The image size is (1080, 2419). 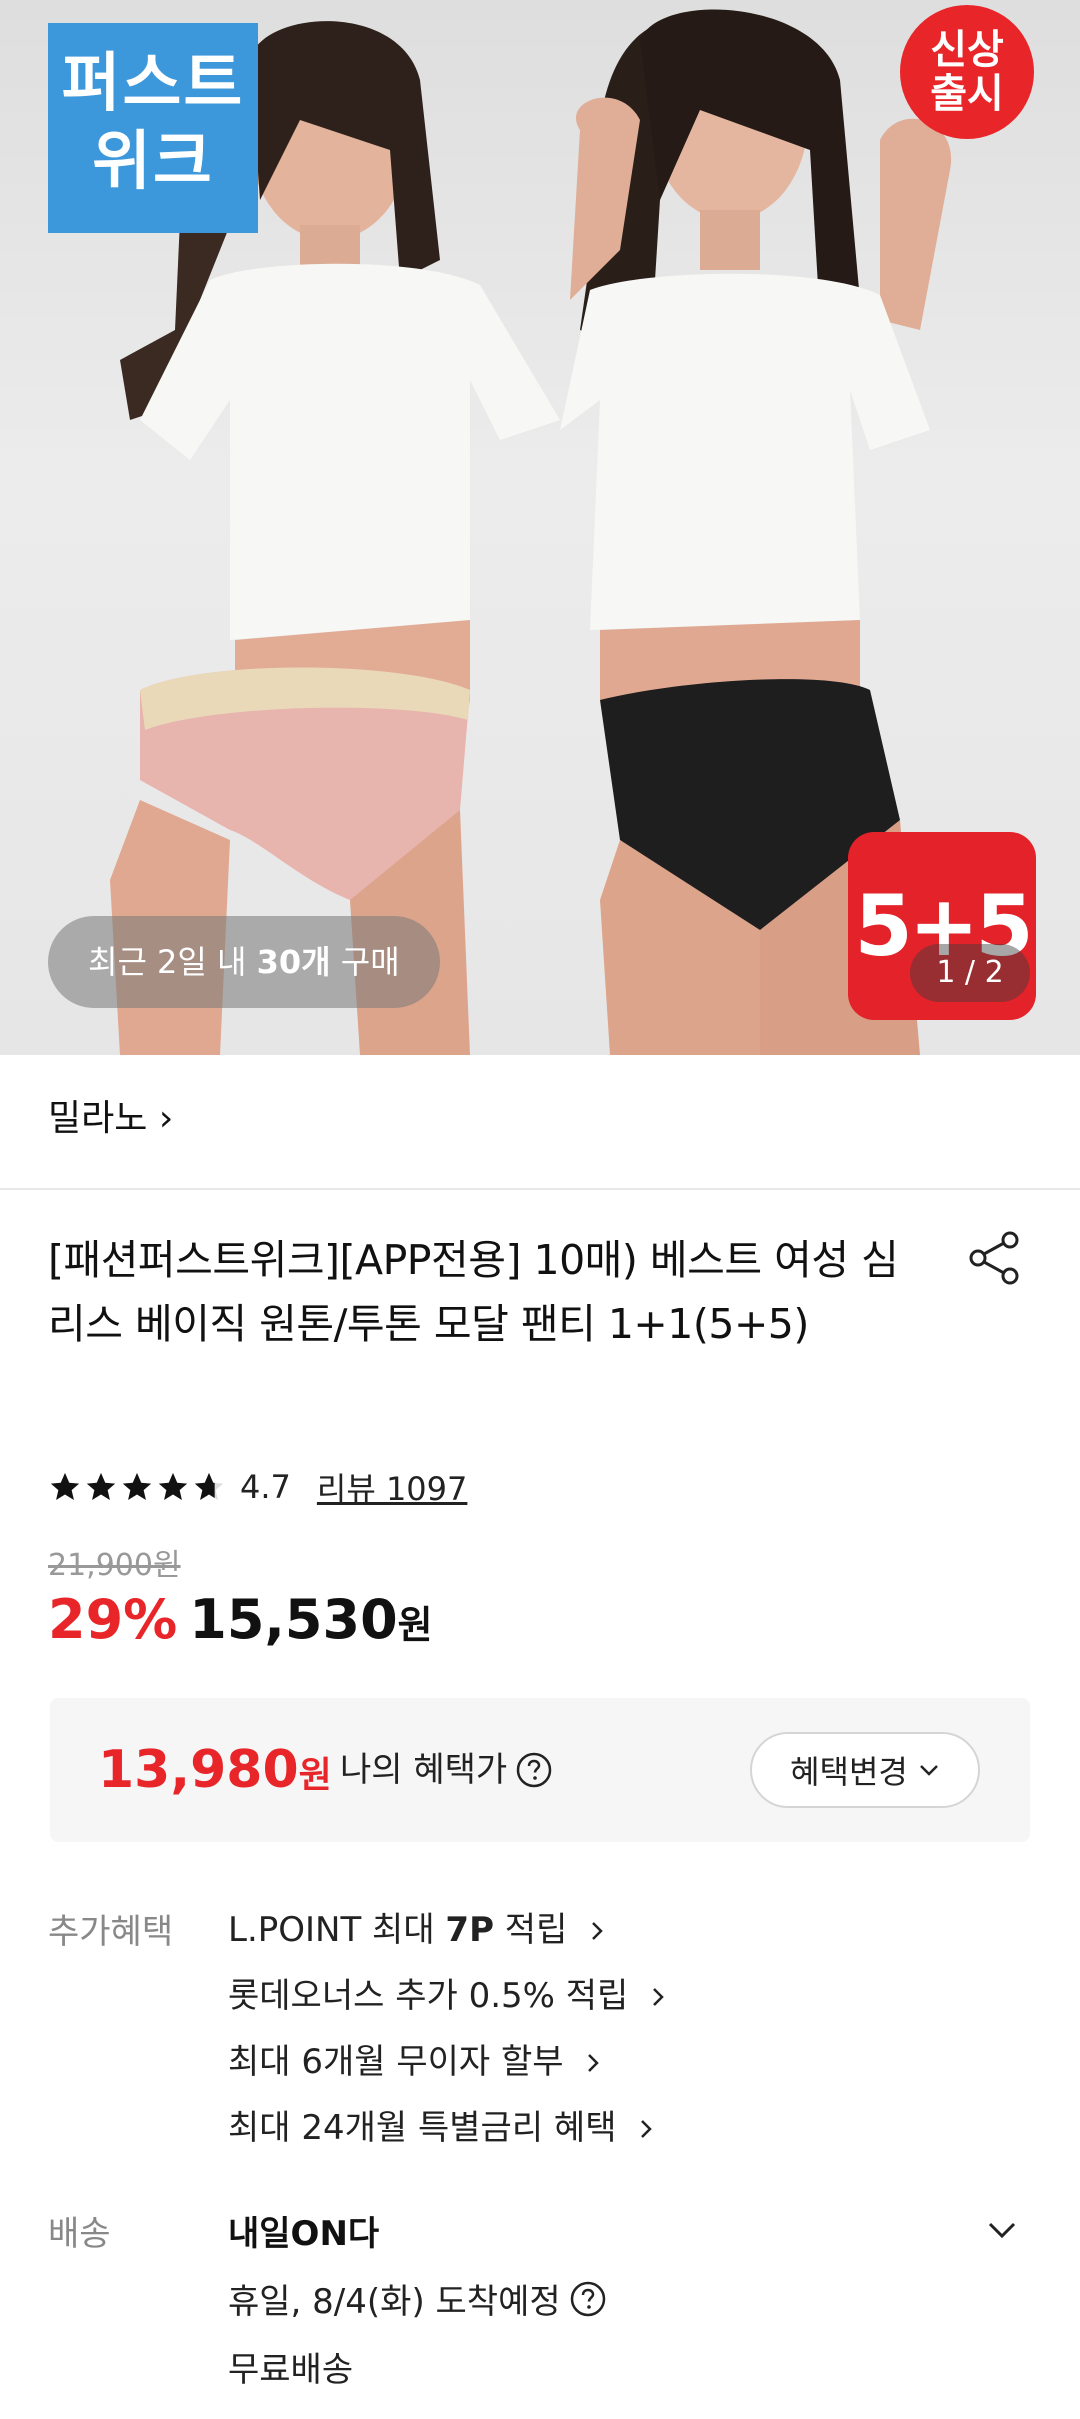 I want to click on benefit-item-text: 최대 6개월 무이자 할부, so click(x=396, y=2062).